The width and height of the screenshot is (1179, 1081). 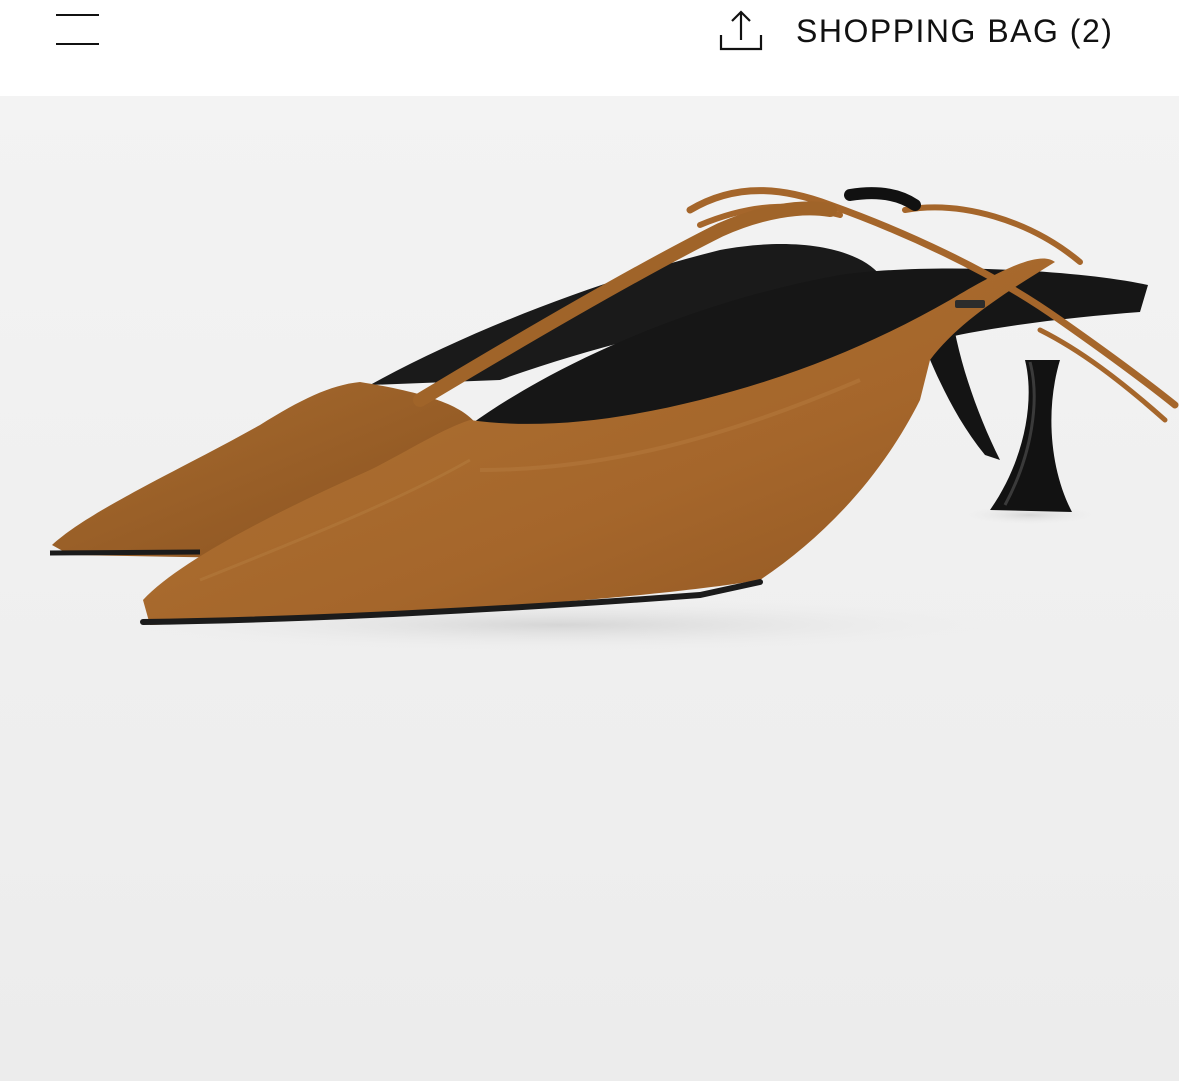 I want to click on top-bar: SHOPPING BAG (2), so click(x=589, y=48).